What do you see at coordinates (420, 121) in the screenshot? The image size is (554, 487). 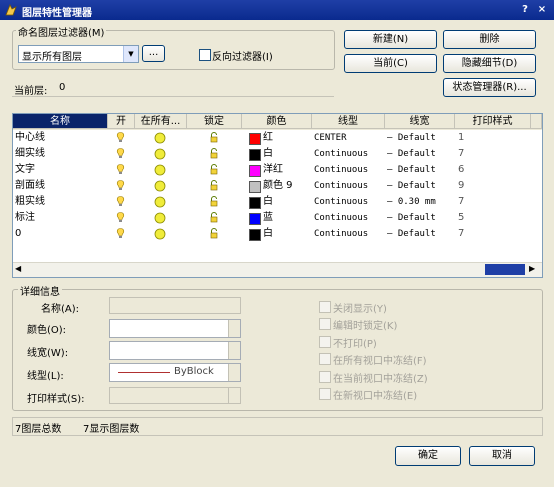 I see `column-header-lineweight: 线宽` at bounding box center [420, 121].